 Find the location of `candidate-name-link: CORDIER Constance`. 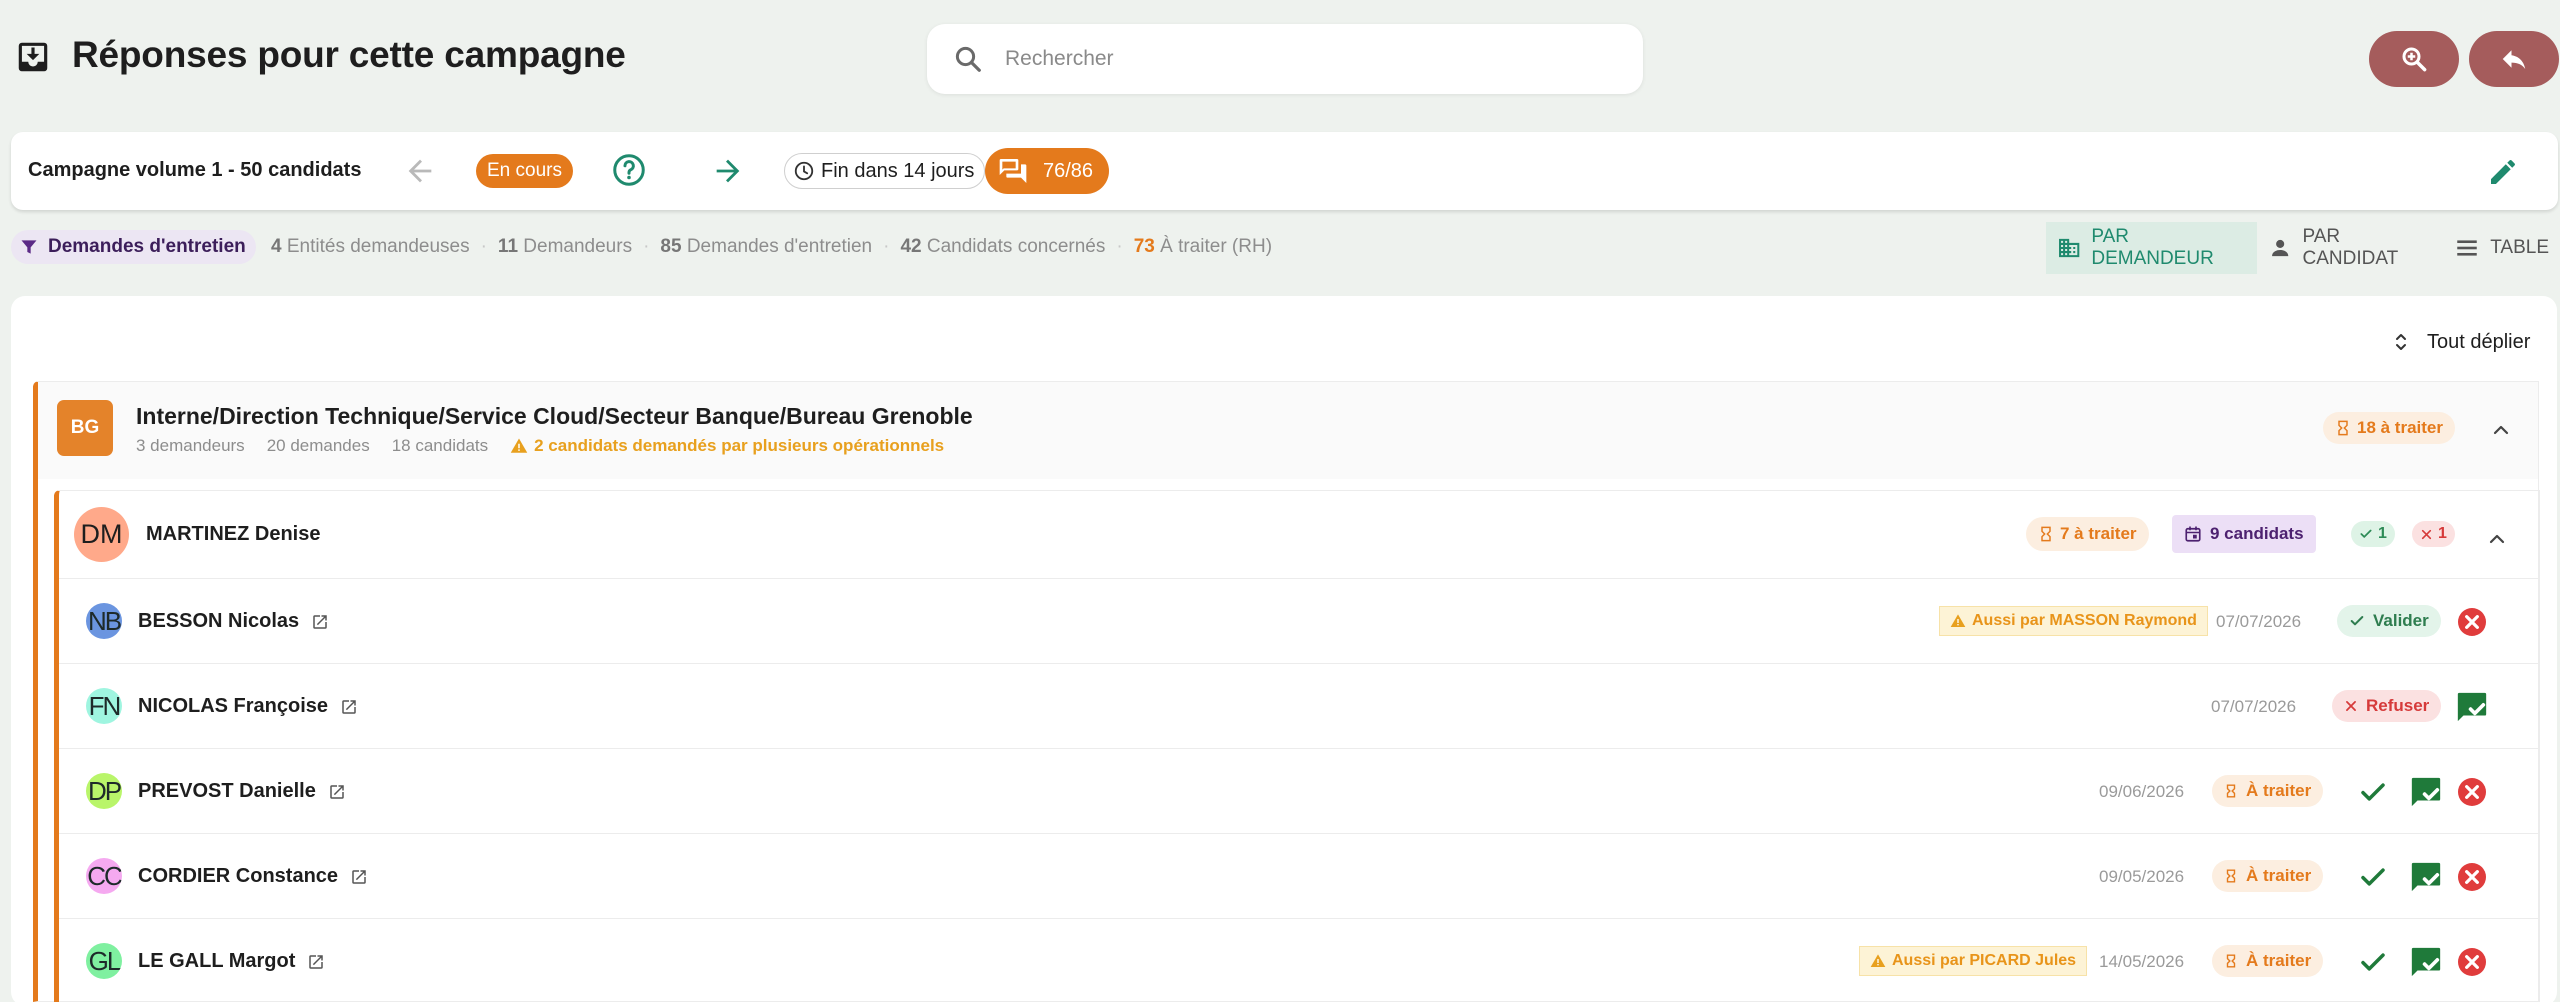

candidate-name-link: CORDIER Constance is located at coordinates (253, 876).